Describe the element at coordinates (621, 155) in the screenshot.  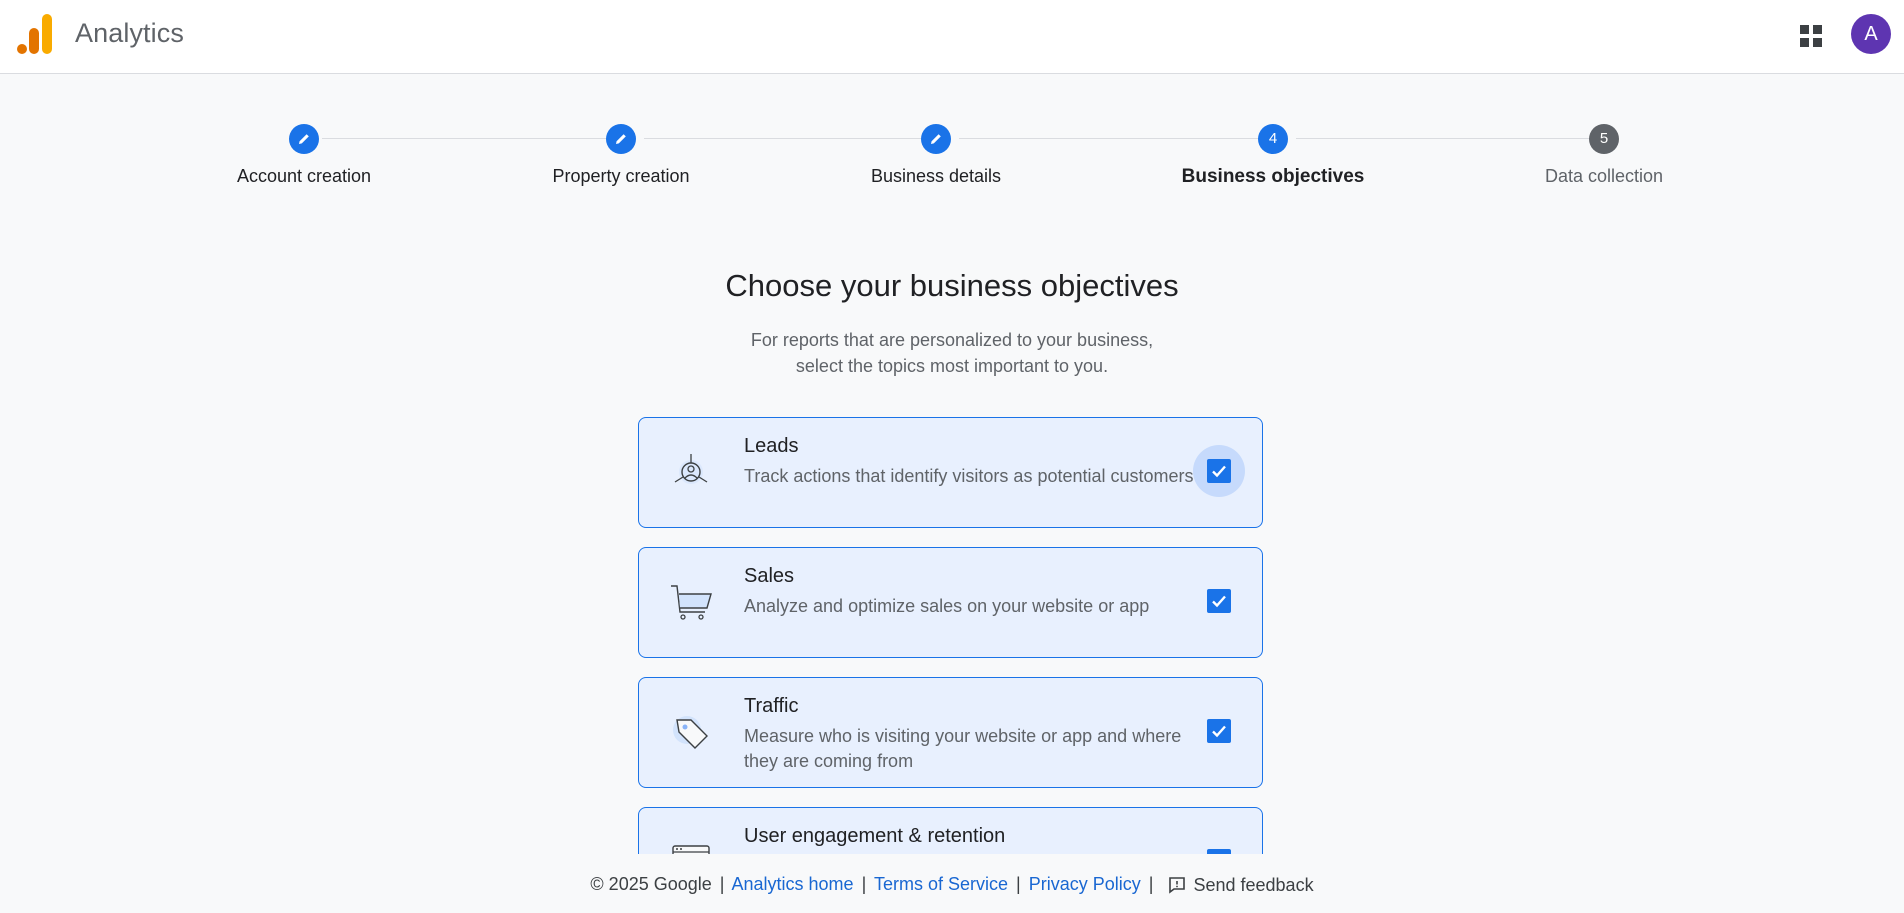
I see `step-property-creation: Property creation` at that location.